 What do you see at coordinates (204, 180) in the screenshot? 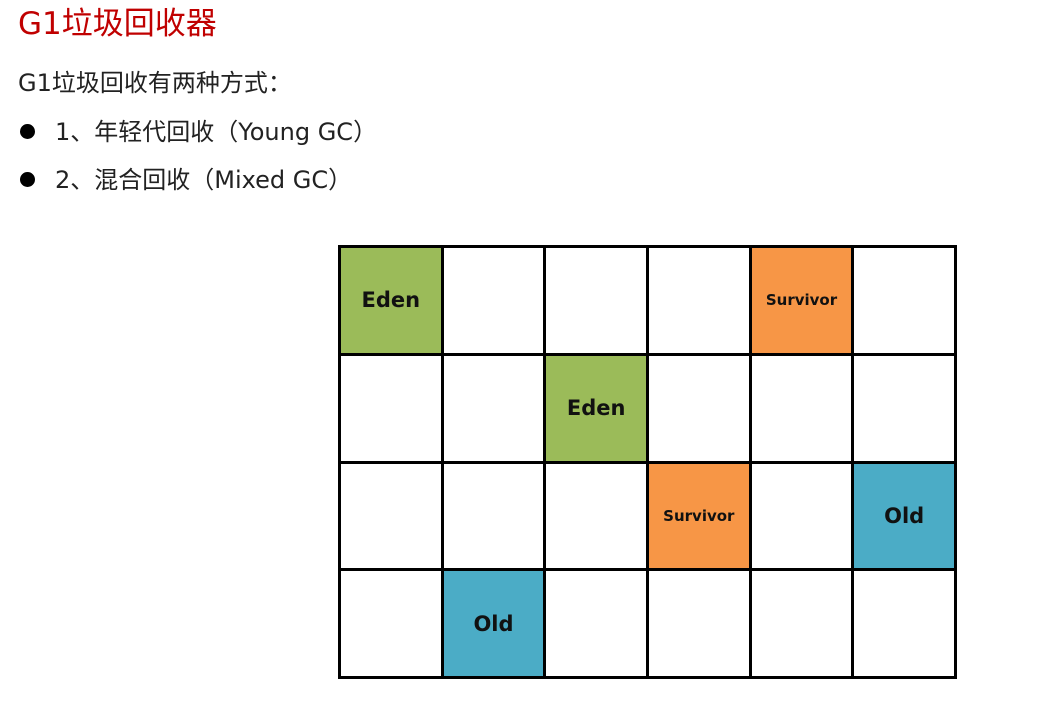
I see `bullet-text: 2、混合回收（Mixed GC）` at bounding box center [204, 180].